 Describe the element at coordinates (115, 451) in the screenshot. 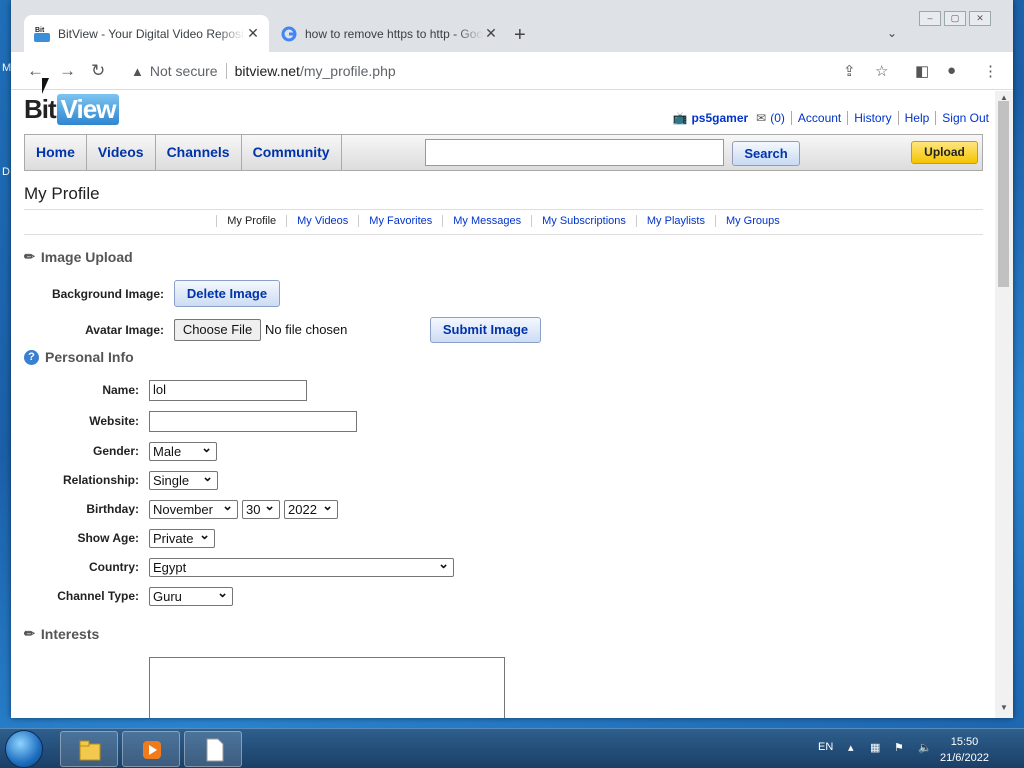

I see `gender-label: Gender:` at that location.